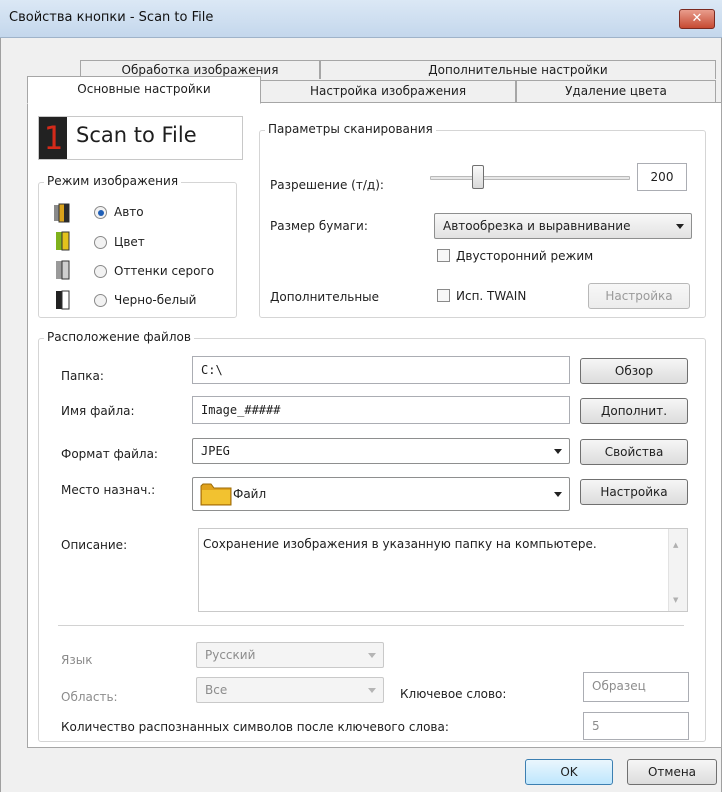 The image size is (722, 792). Describe the element at coordinates (62, 241) in the screenshot. I see `color-mode-icon` at that location.